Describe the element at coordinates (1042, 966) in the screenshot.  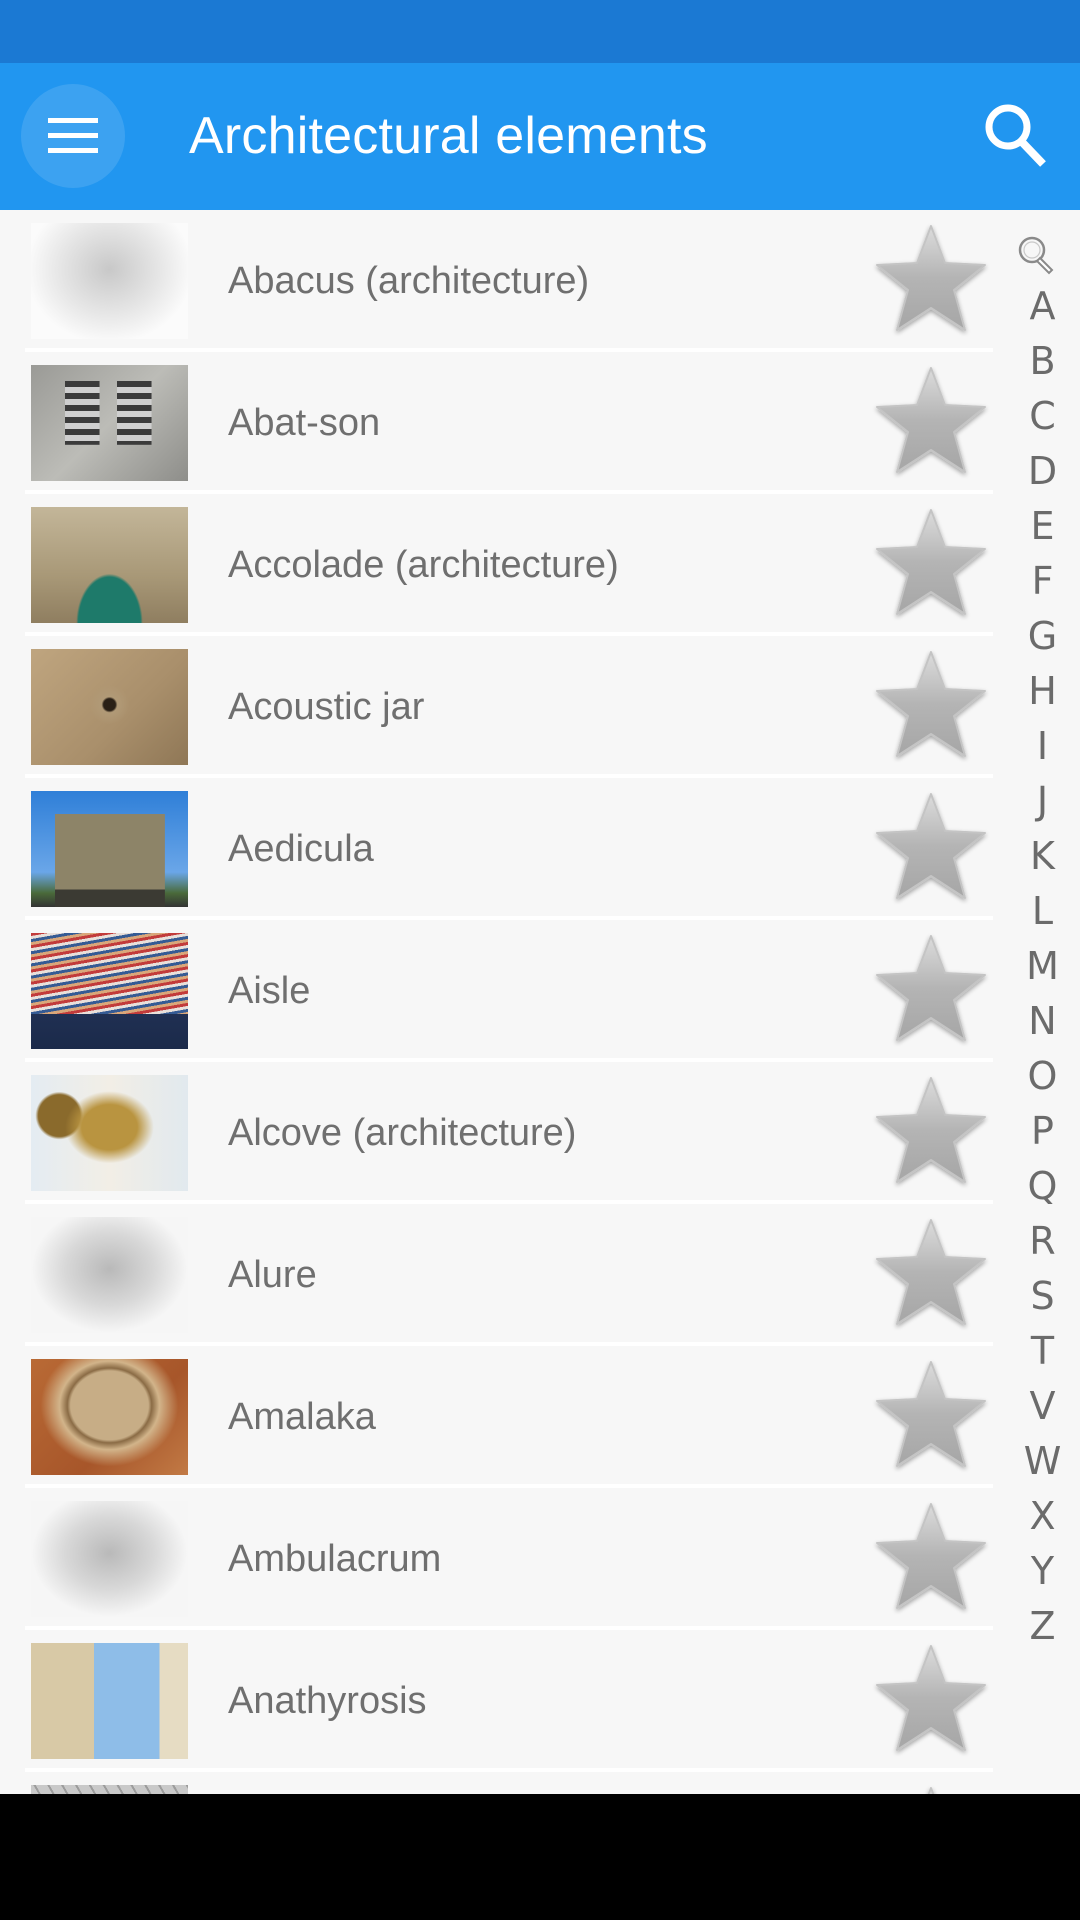
I see `index-letter: M` at that location.